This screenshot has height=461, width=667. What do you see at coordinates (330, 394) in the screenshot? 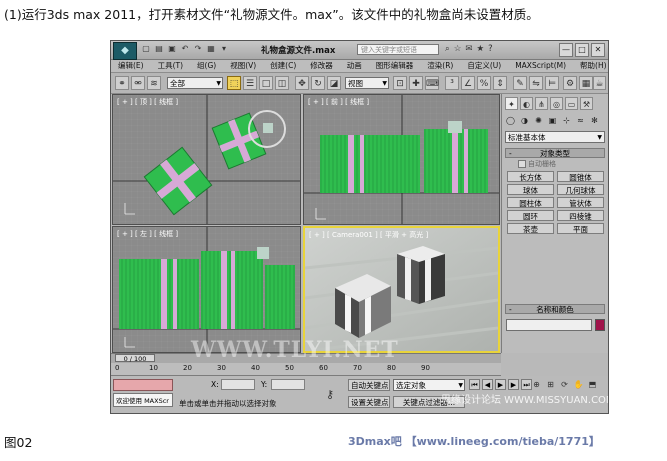
I see `key-mode-icon: ⚷` at bounding box center [330, 394].